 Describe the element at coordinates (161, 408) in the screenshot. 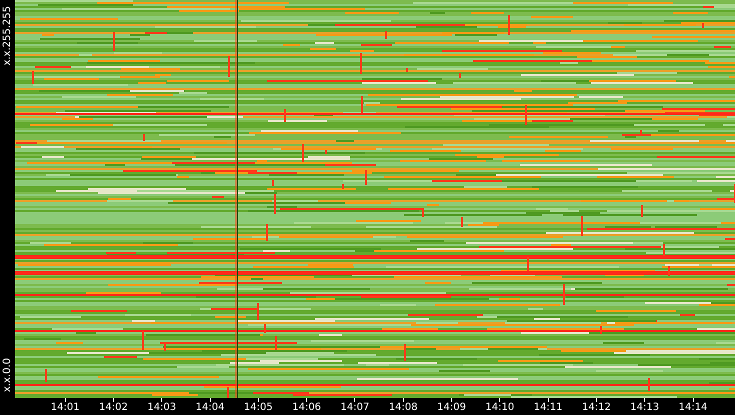

I see `axis-tick-label: 14:03` at that location.